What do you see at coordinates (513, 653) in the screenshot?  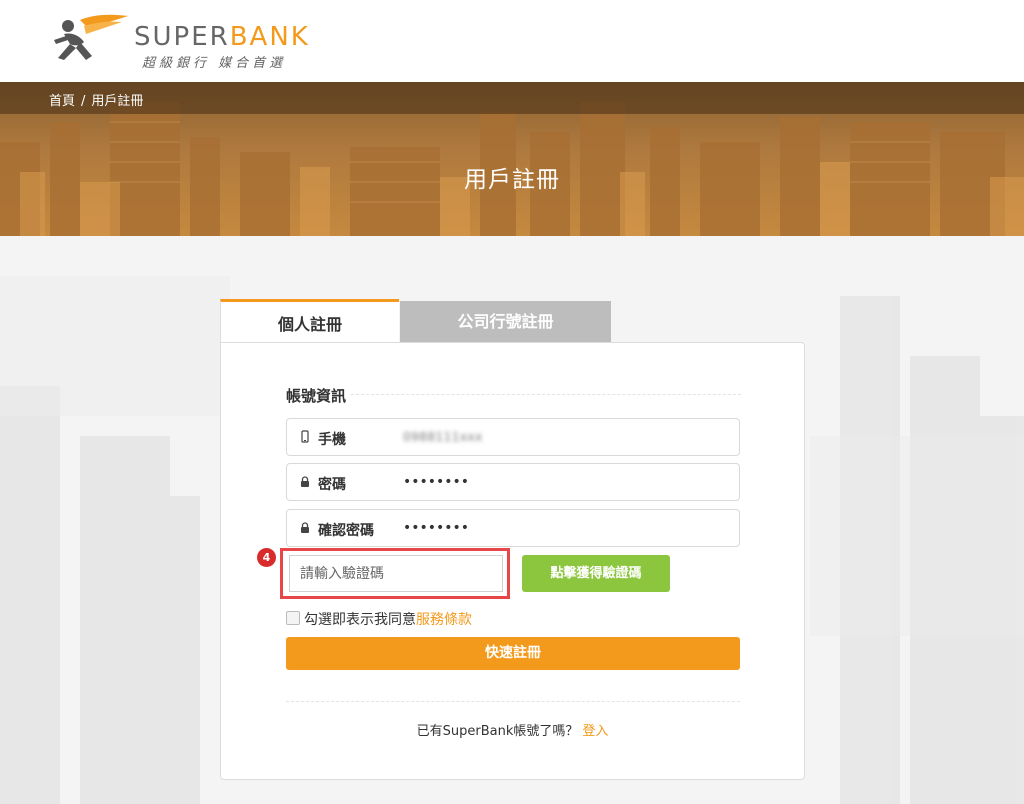 I see `quick-register-button: 快速註冊` at bounding box center [513, 653].